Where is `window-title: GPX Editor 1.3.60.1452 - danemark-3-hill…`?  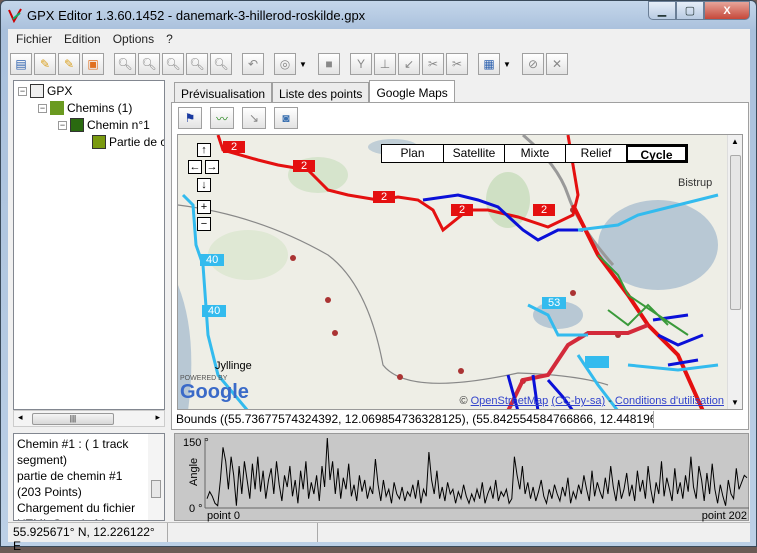 window-title: GPX Editor 1.3.60.1452 - danemark-3-hill… is located at coordinates (196, 15).